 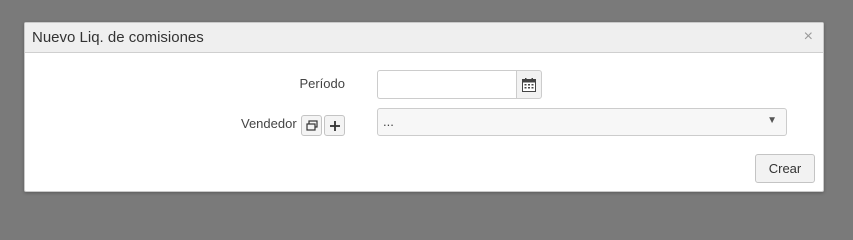 I want to click on calendar-button, so click(x=529, y=84).